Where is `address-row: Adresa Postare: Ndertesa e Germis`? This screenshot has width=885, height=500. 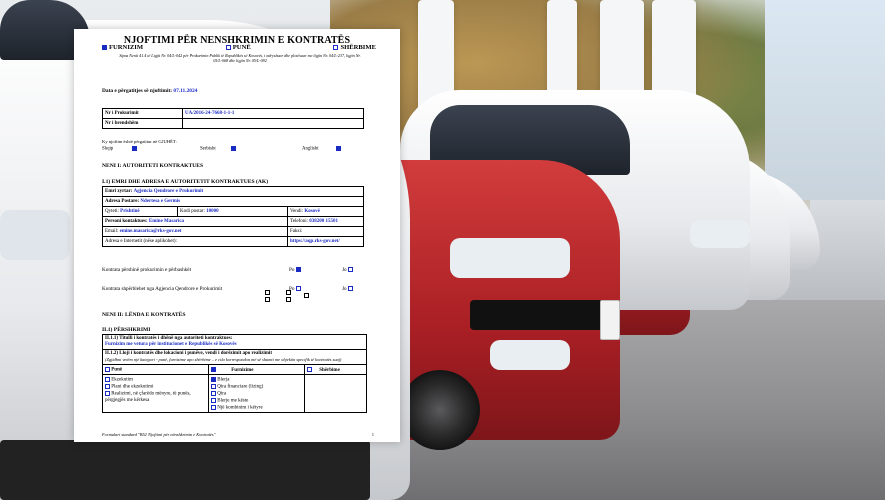 address-row: Adresa Postare: Ndertesa e Germis is located at coordinates (233, 201).